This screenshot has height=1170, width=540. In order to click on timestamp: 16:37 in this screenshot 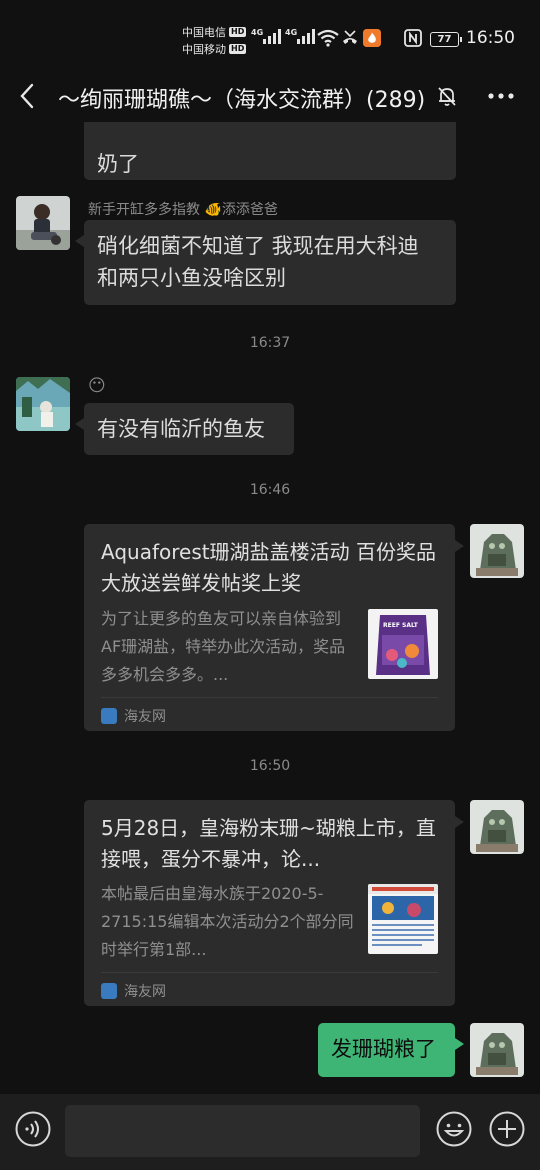, I will do `click(270, 343)`.